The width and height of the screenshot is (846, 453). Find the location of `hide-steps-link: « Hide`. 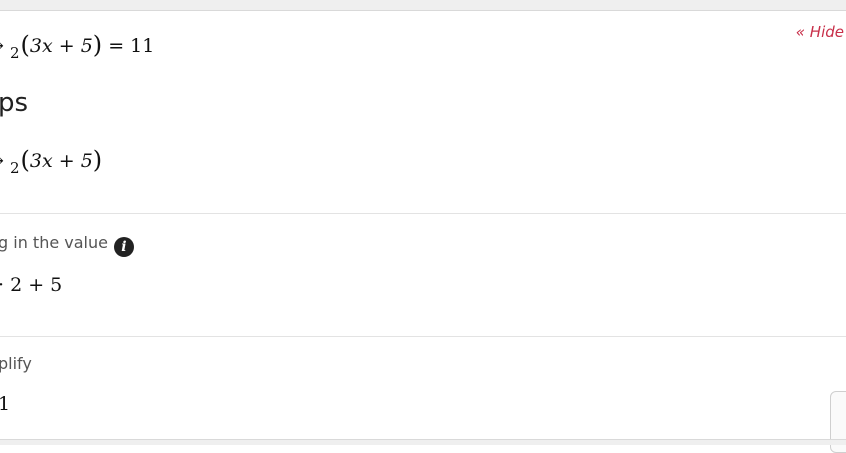

hide-steps-link: « Hide is located at coordinates (820, 32).